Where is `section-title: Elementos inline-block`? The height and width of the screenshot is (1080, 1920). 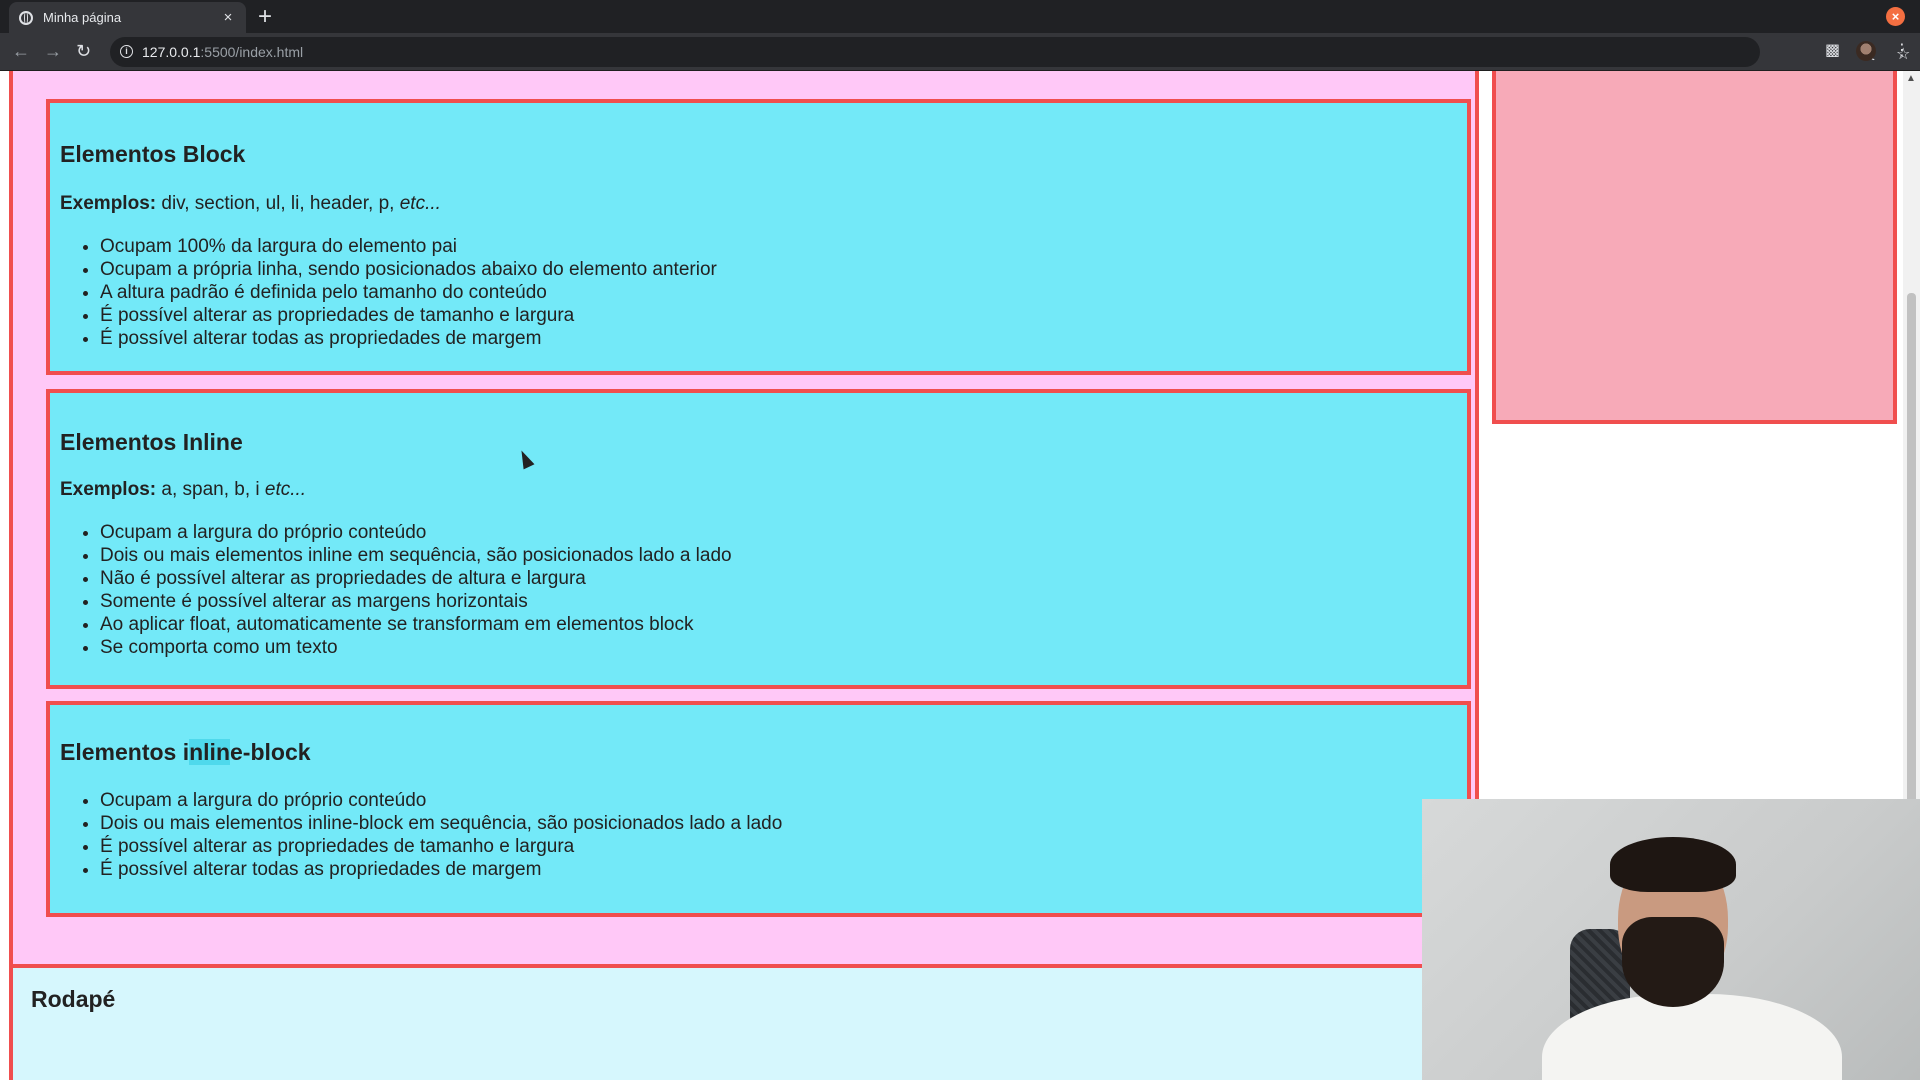 section-title: Elementos inline-block is located at coordinates (185, 752).